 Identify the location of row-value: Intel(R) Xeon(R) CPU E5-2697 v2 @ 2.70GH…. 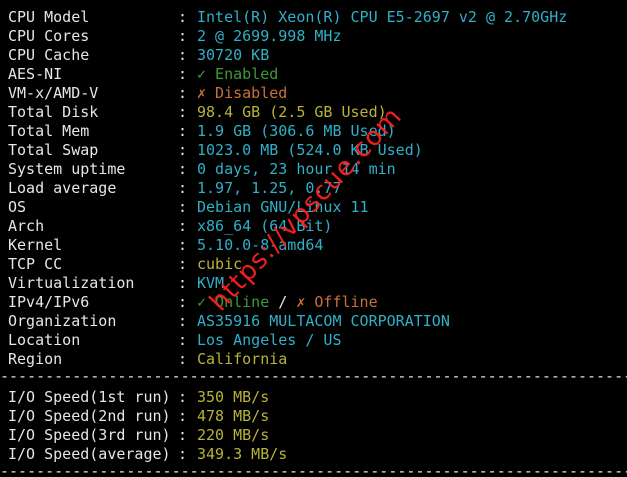
(382, 17).